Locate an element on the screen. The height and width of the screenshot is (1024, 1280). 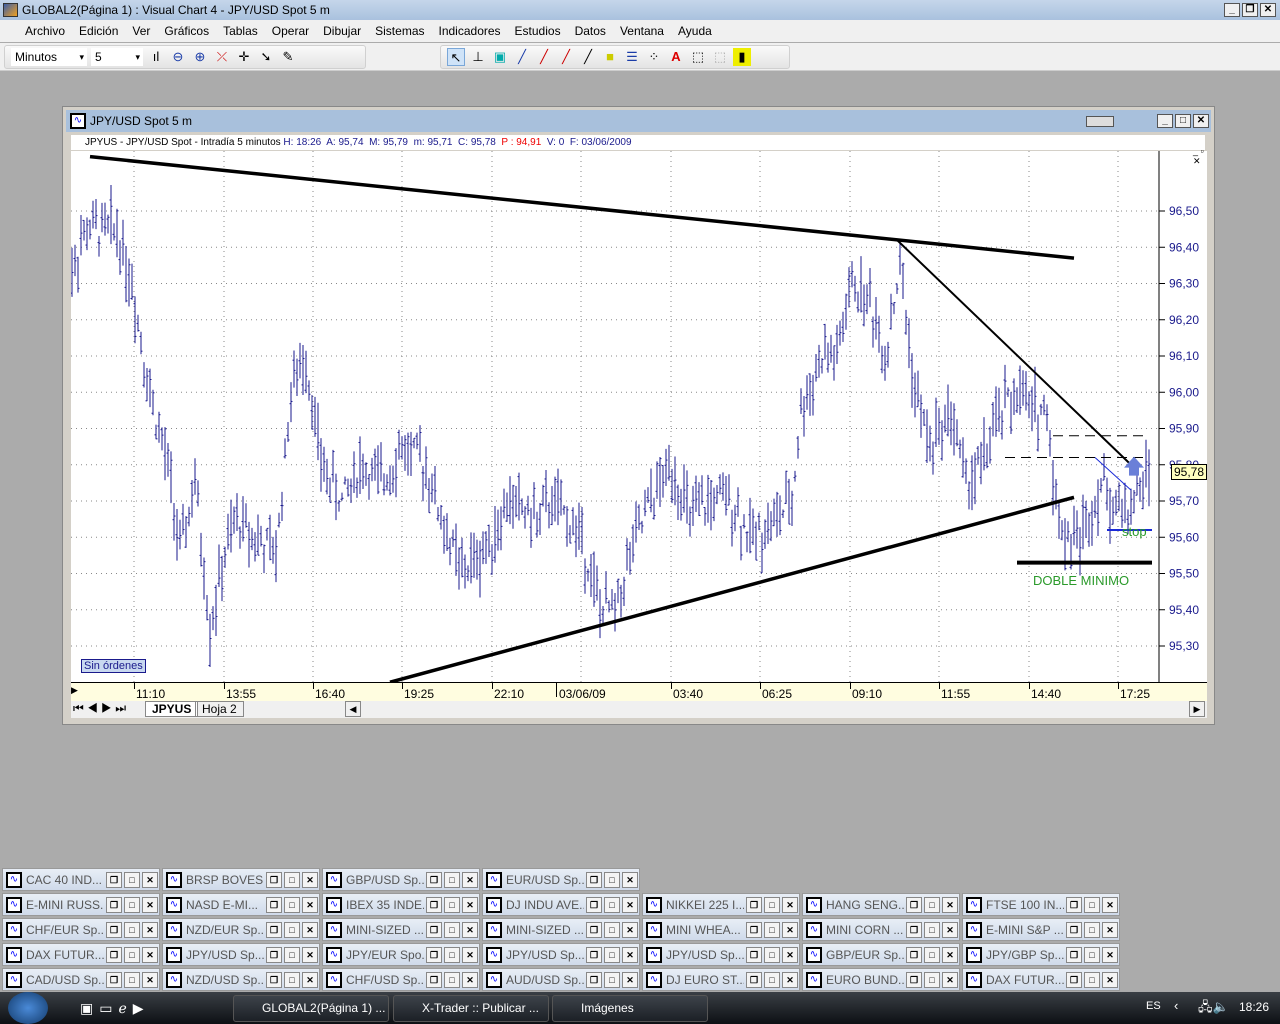
select-arrow-icon: ↖ is located at coordinates (456, 57).